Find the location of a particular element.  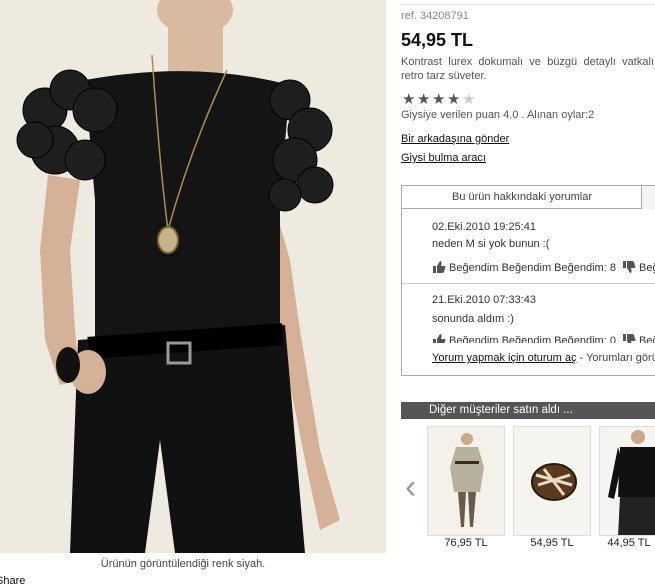

like-label: Beğendim Beğendim Beğendim: 0 is located at coordinates (532, 339).